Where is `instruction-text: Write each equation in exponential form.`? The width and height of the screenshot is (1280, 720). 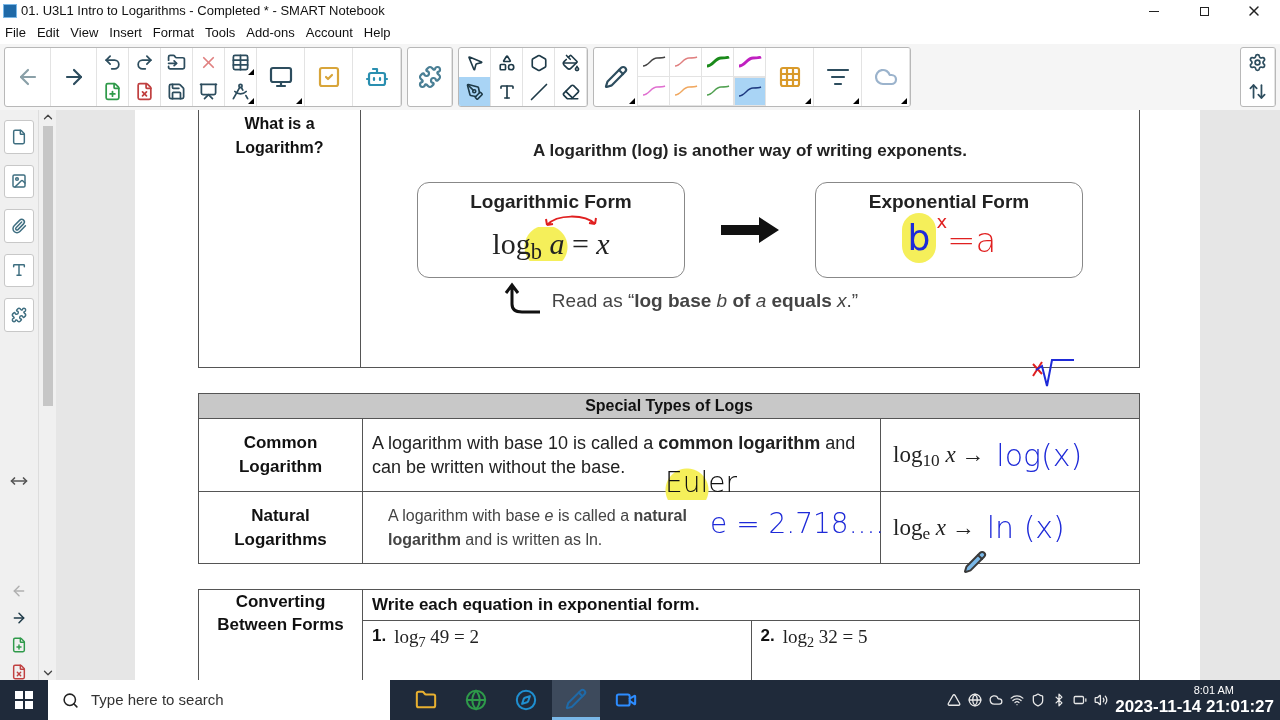
instruction-text: Write each equation in exponential form. is located at coordinates (536, 605).